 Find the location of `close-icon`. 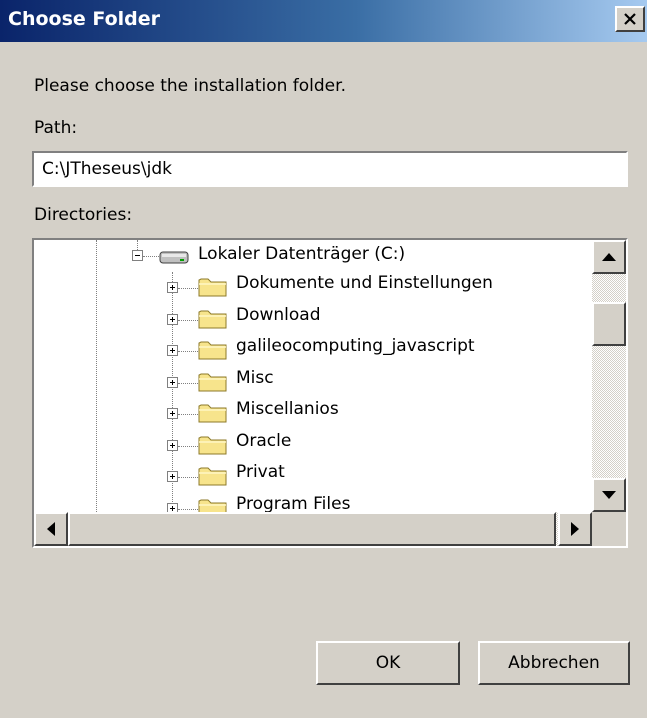

close-icon is located at coordinates (630, 19).